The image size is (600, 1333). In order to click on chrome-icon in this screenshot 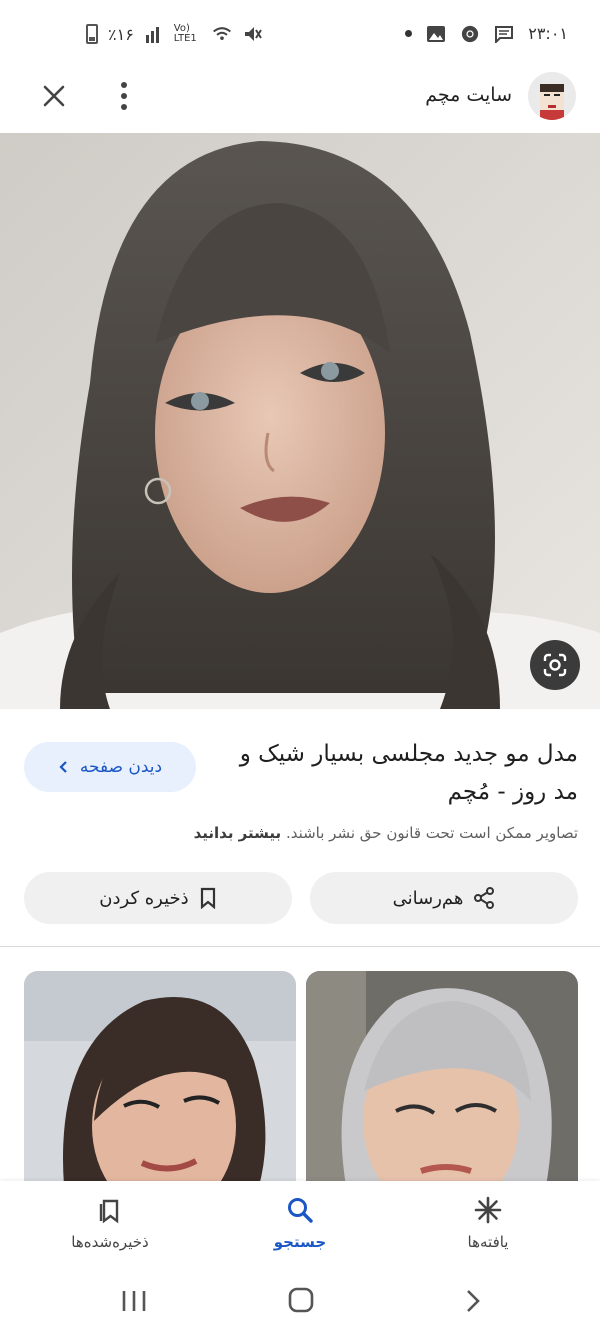, I will do `click(470, 33)`.